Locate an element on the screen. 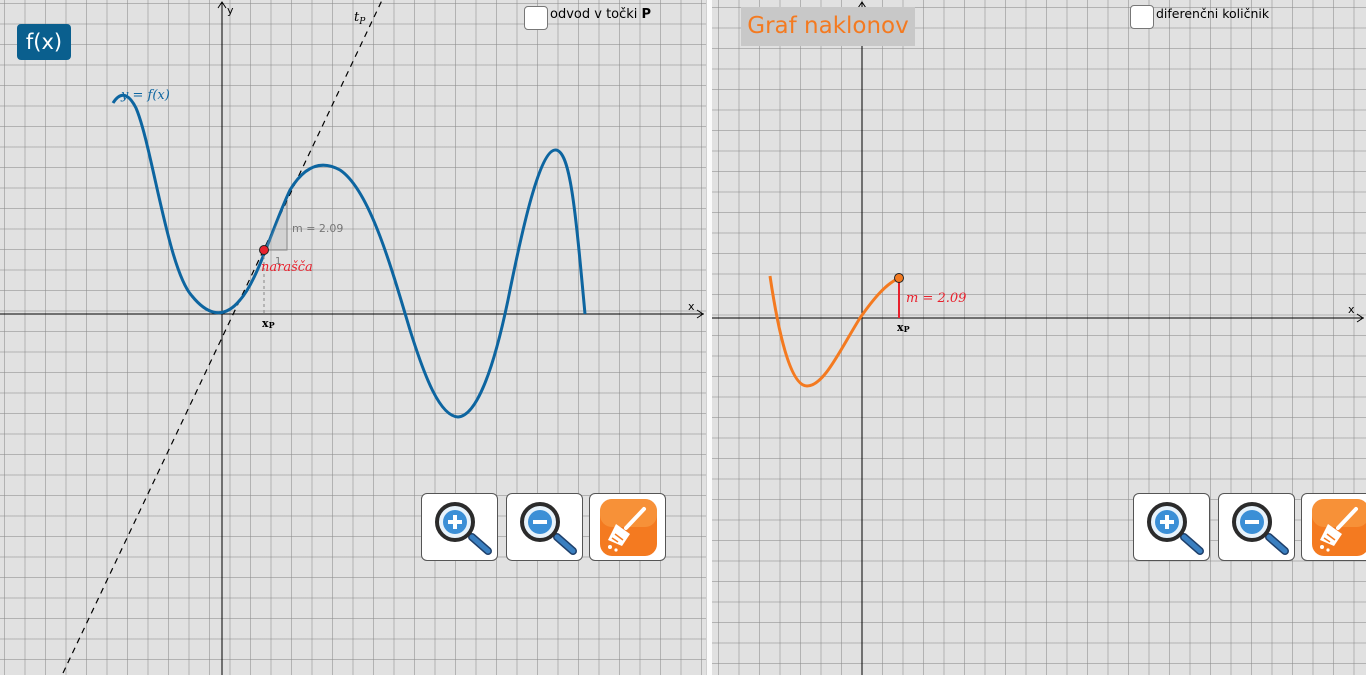  slope-curve is located at coordinates (834, 331).